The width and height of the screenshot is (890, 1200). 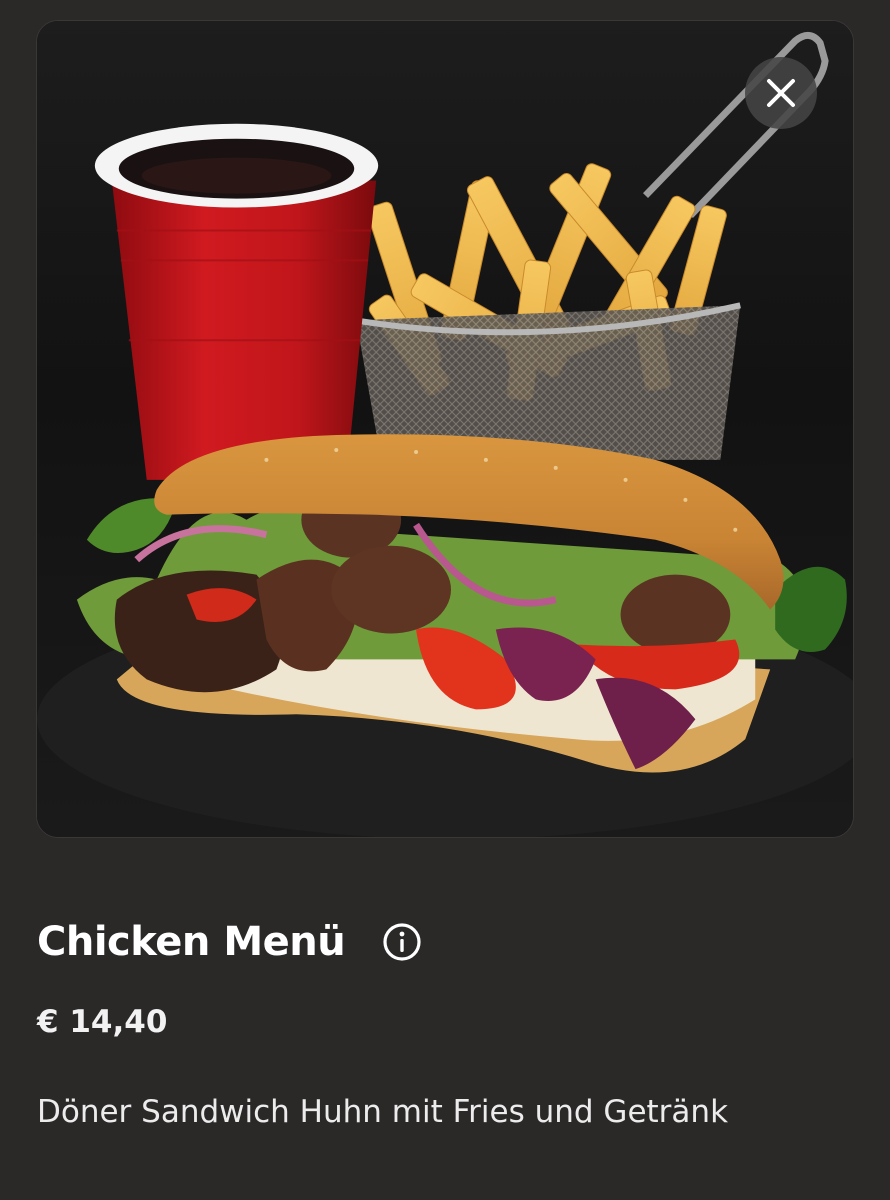 I want to click on info-button, so click(x=402, y=942).